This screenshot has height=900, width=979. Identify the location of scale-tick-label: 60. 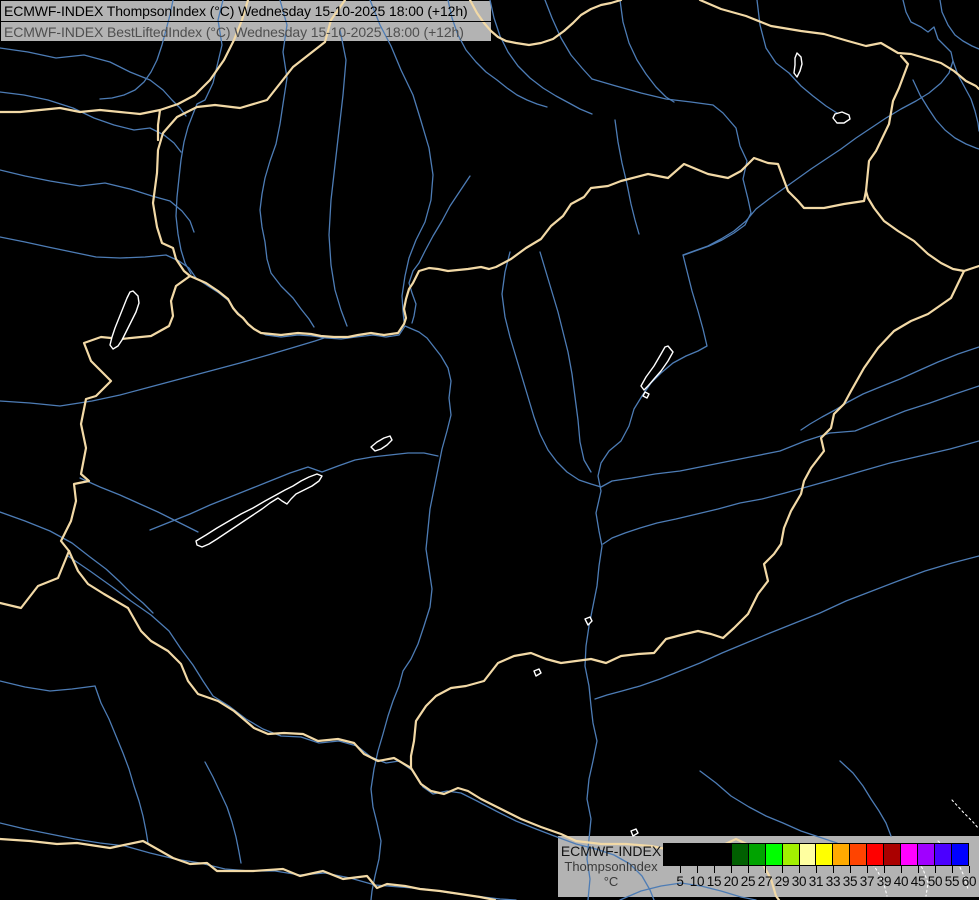
(969, 881).